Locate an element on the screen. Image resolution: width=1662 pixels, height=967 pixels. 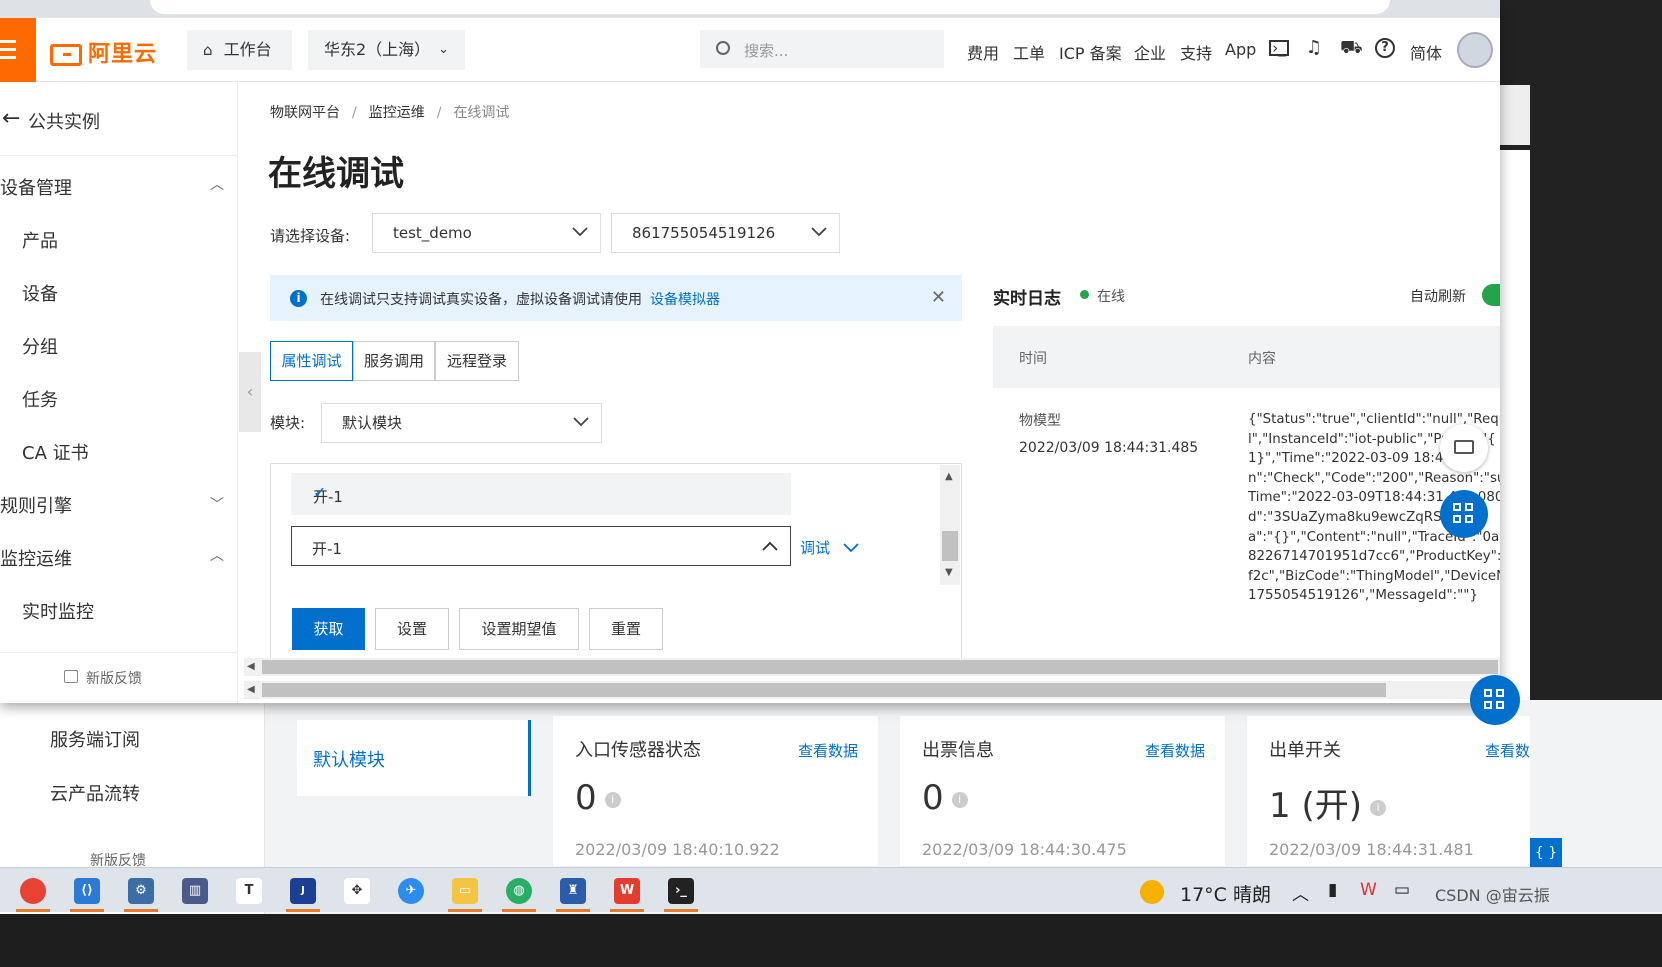
file-explorer-icon: ▭ is located at coordinates (465, 891).